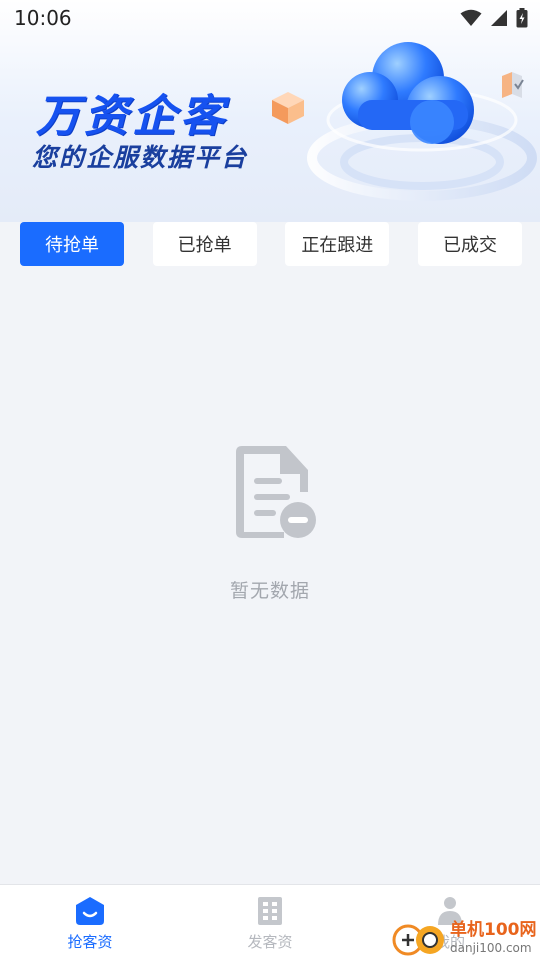 The image size is (540, 960). What do you see at coordinates (288, 108) in the screenshot?
I see `cube-icon` at bounding box center [288, 108].